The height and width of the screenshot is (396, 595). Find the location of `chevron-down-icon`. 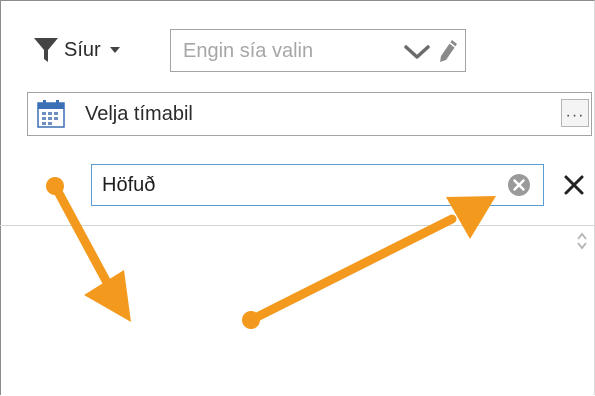

chevron-down-icon is located at coordinates (417, 52).